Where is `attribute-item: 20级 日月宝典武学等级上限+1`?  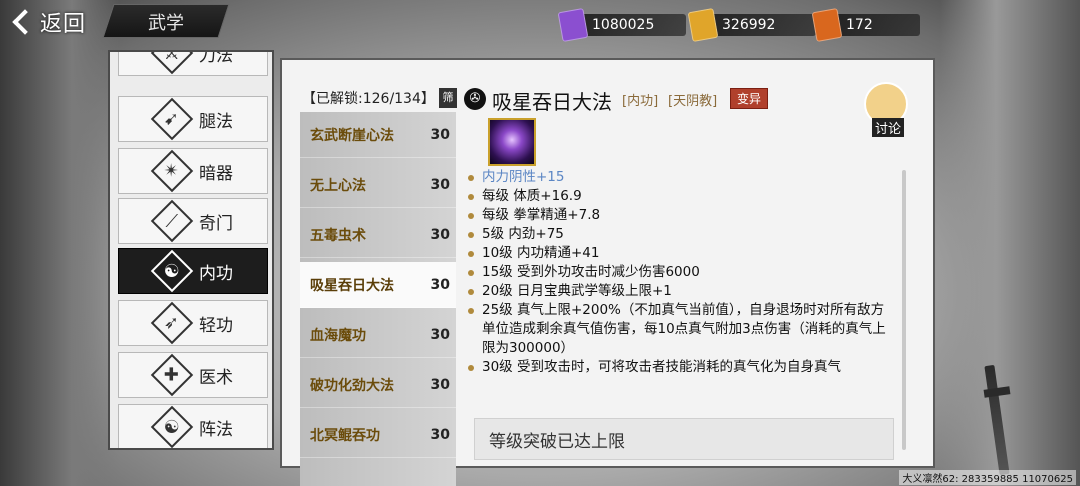 attribute-item: 20级 日月宝典武学等级上限+1 is located at coordinates (681, 291).